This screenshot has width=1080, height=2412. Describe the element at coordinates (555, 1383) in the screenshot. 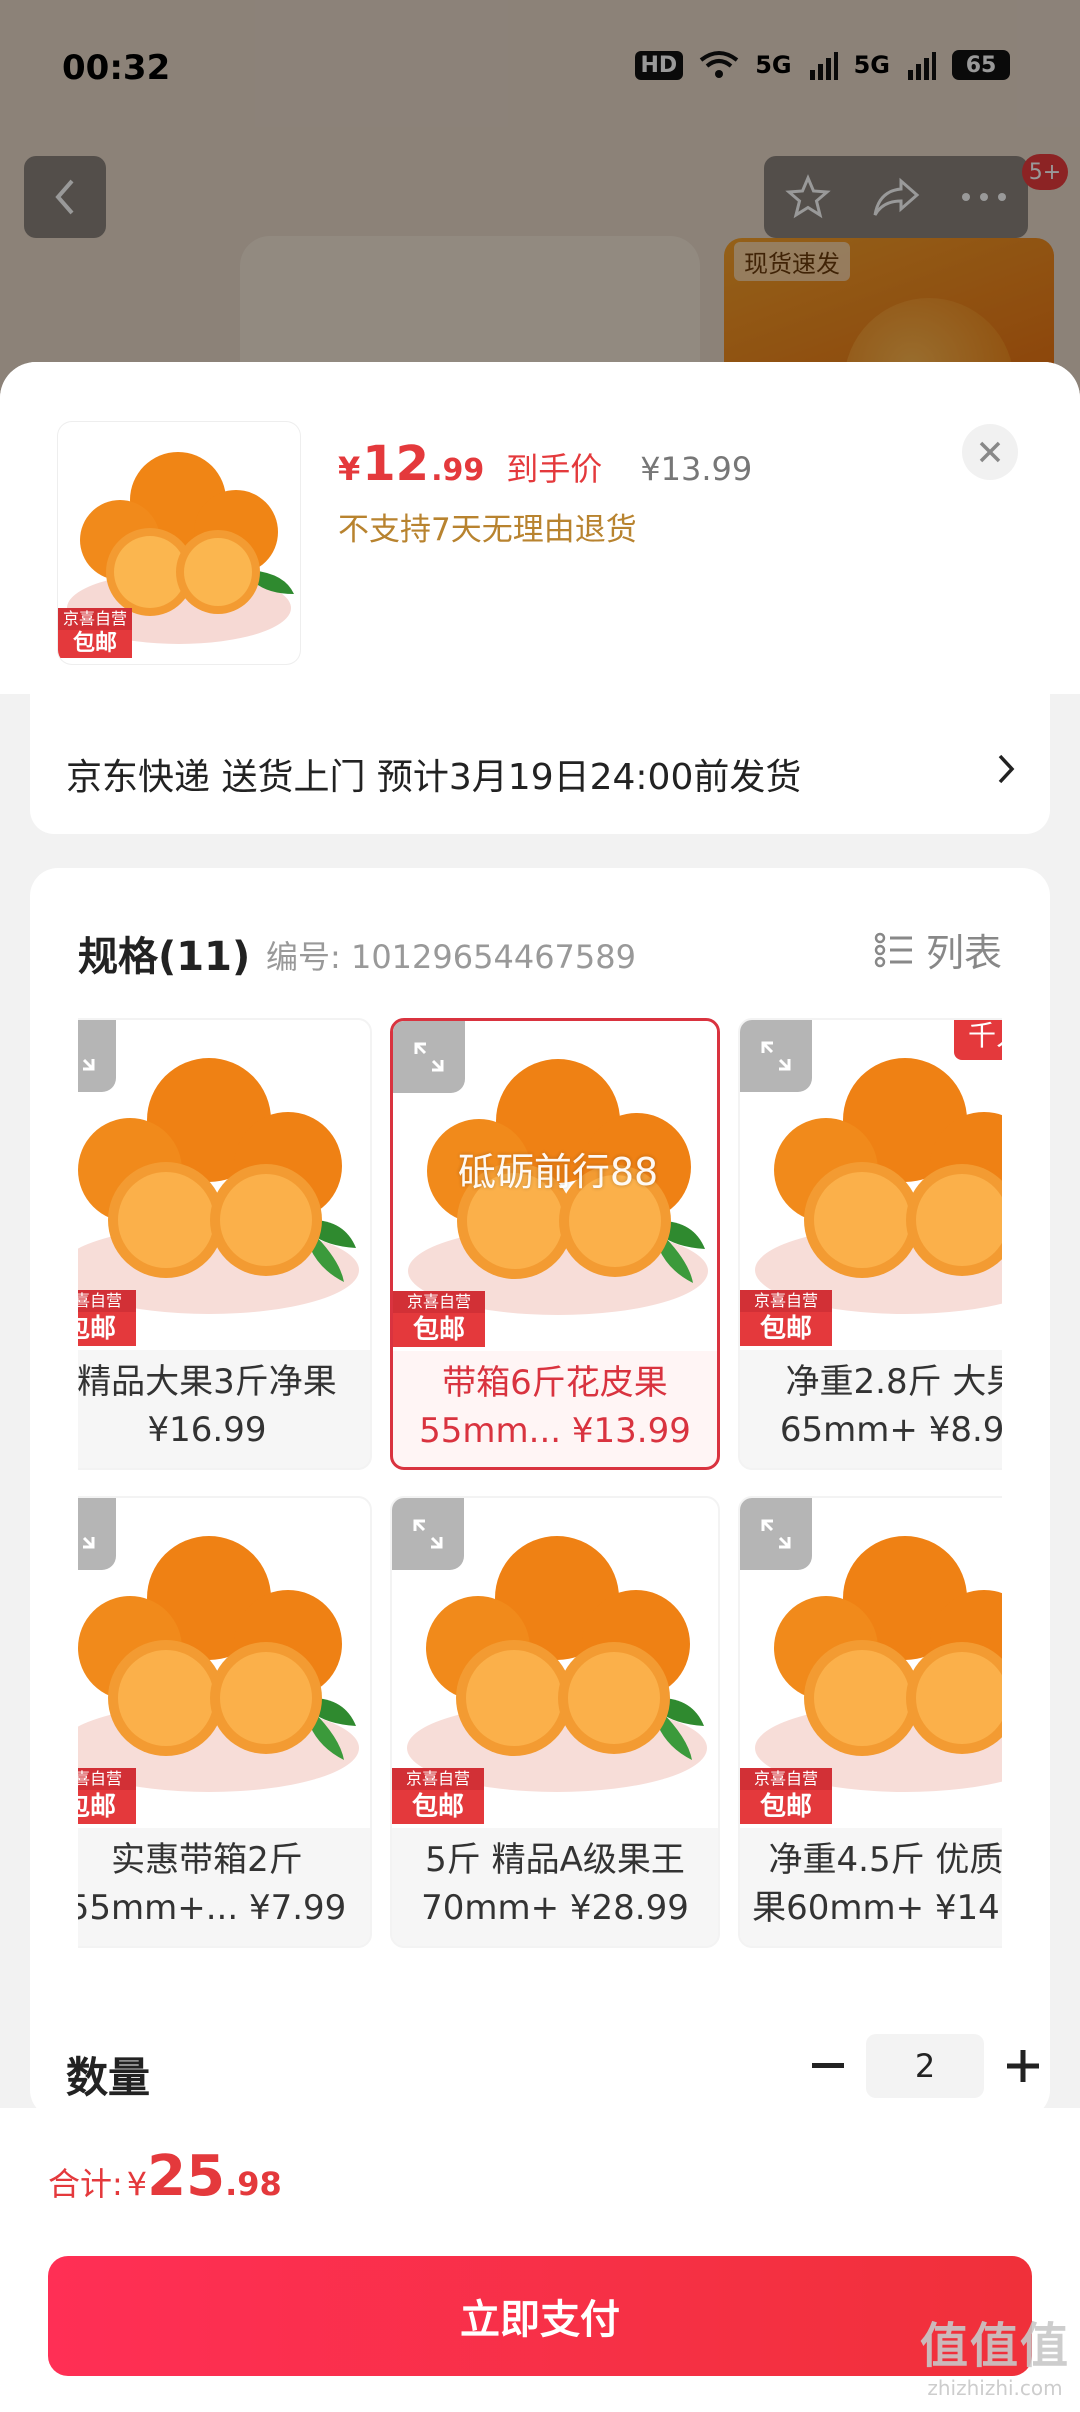

I see `spec-option-name: 带箱6斤花皮果` at that location.